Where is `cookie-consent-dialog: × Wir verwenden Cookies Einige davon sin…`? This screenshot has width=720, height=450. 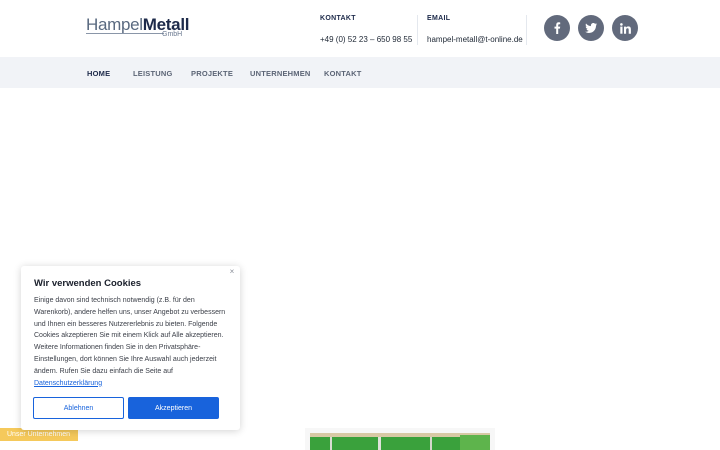 cookie-consent-dialog: × Wir verwenden Cookies Einige davon sin… is located at coordinates (130, 348).